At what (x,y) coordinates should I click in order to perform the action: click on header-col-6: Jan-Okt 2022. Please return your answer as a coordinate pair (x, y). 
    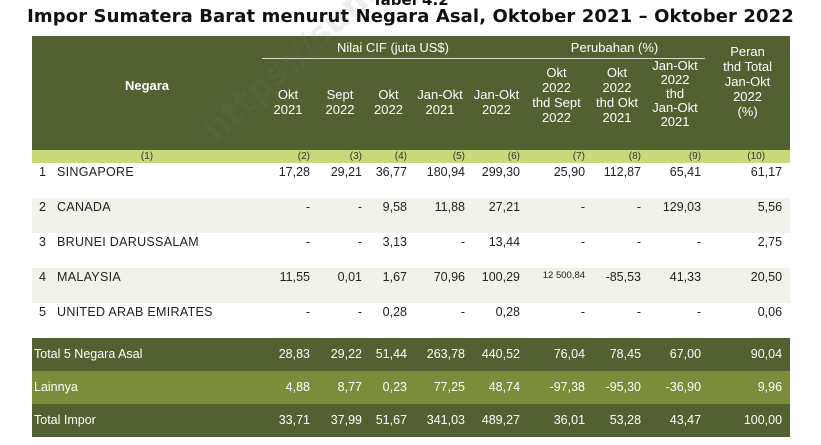
    Looking at the image, I should click on (497, 104).